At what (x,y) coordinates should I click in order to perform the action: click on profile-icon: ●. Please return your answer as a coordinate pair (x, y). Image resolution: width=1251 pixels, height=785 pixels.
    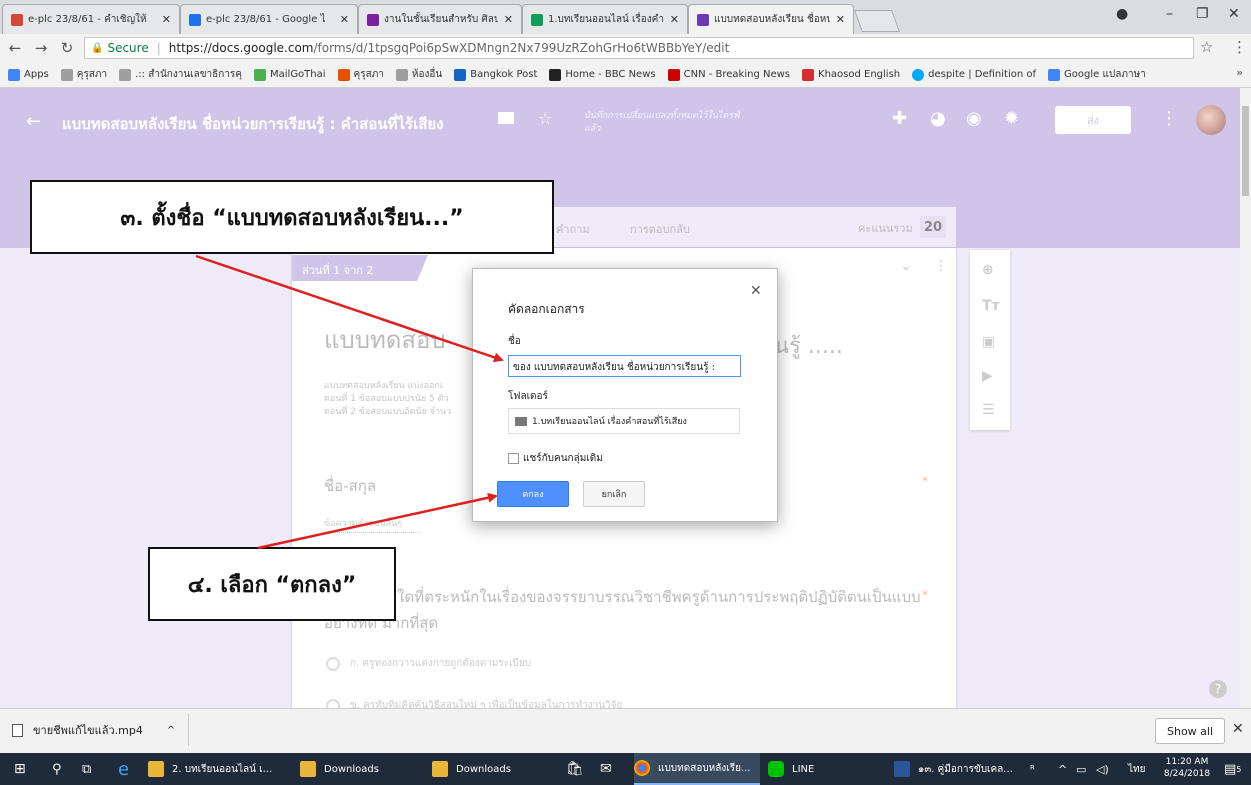
    Looking at the image, I should click on (1122, 14).